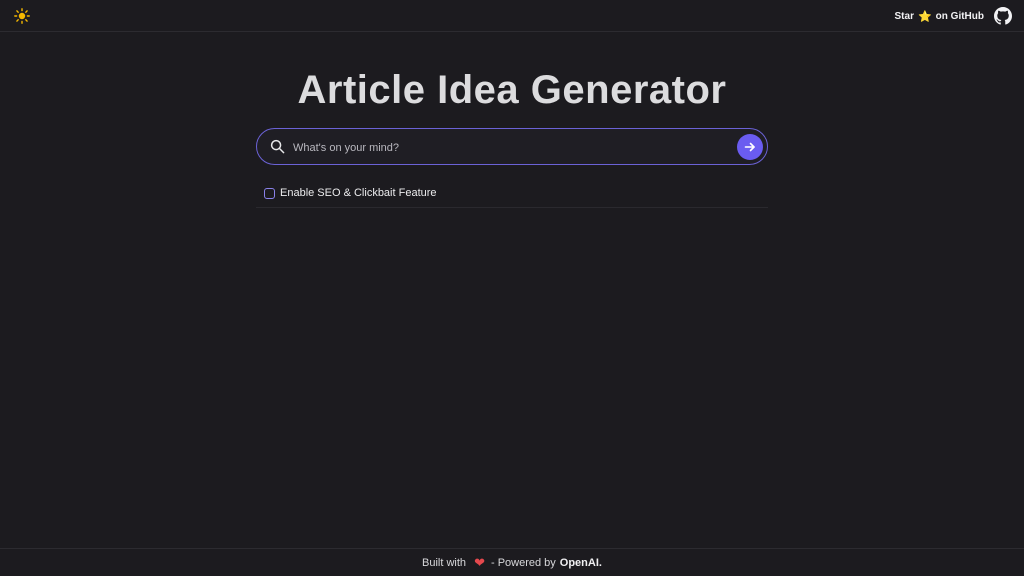 This screenshot has height=576, width=1024. Describe the element at coordinates (358, 193) in the screenshot. I see `seo-checkbox-label: Enable SEO & Clickbait Feature` at that location.